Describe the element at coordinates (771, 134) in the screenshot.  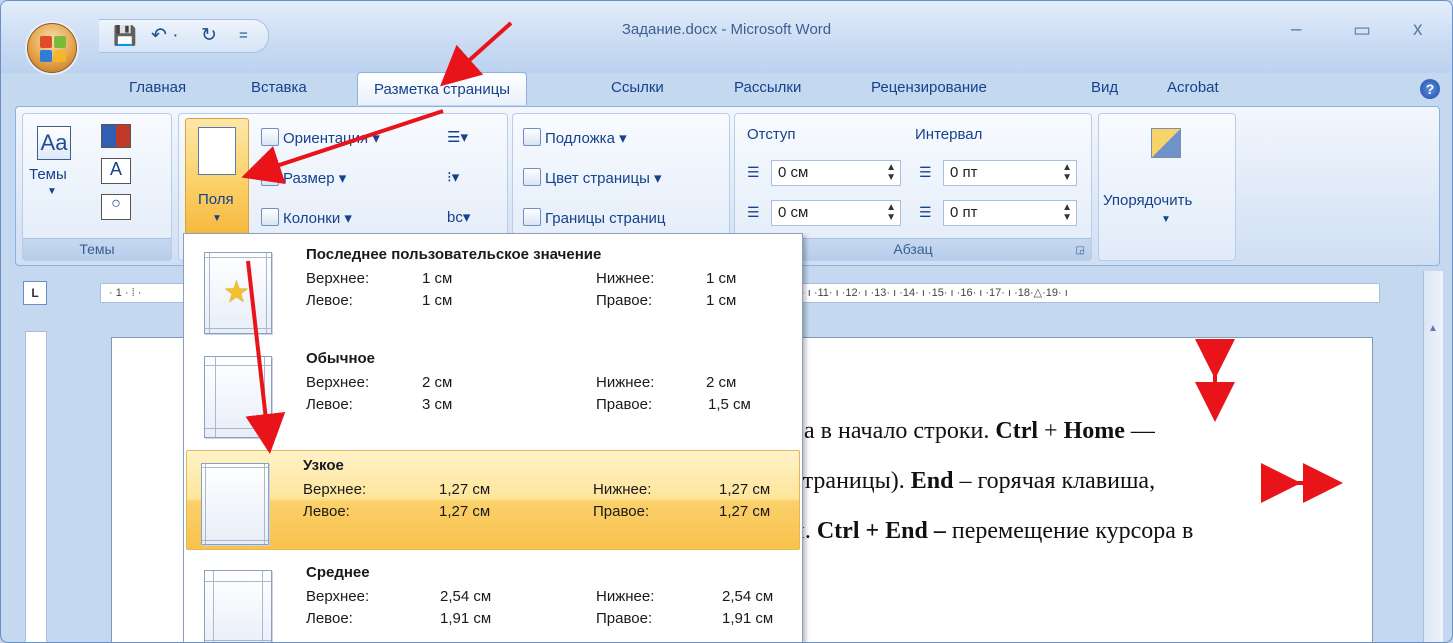
I see `indent-label: Отступ` at that location.